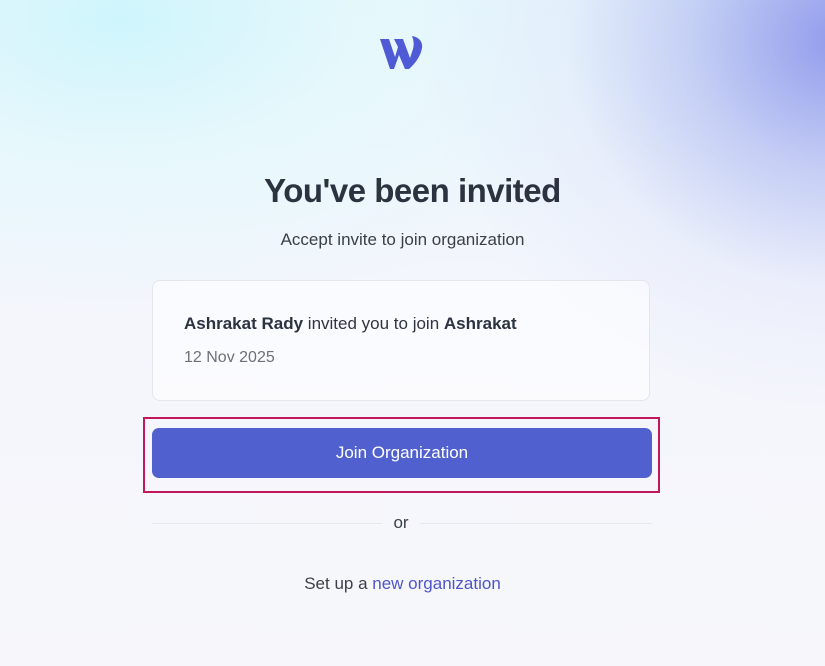 The image size is (825, 666). I want to click on setup-prompt: Set up a new organization, so click(402, 584).